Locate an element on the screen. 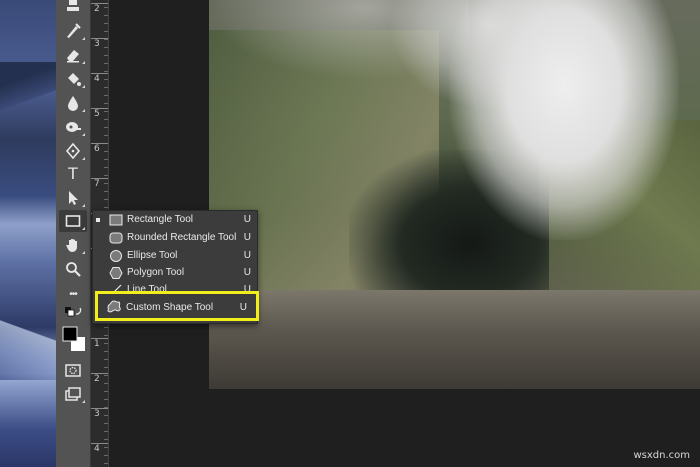 This screenshot has height=467, width=700. rounded-rectangle-icon is located at coordinates (116, 238).